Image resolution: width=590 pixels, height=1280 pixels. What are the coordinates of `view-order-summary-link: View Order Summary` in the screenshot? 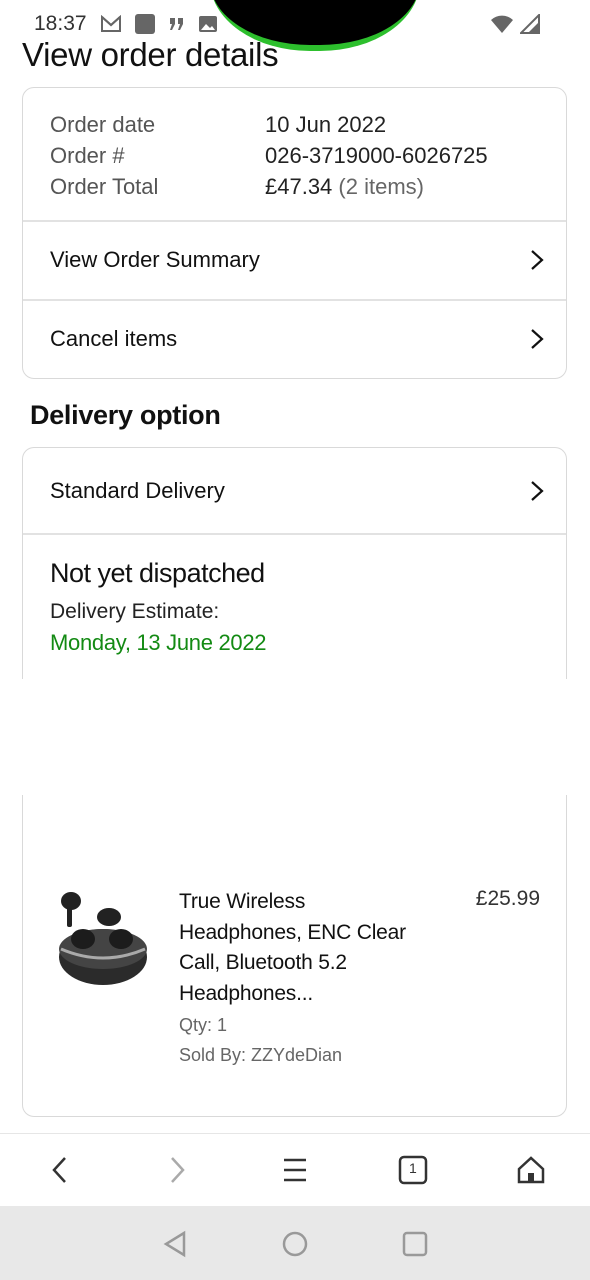 It's located at (294, 260).